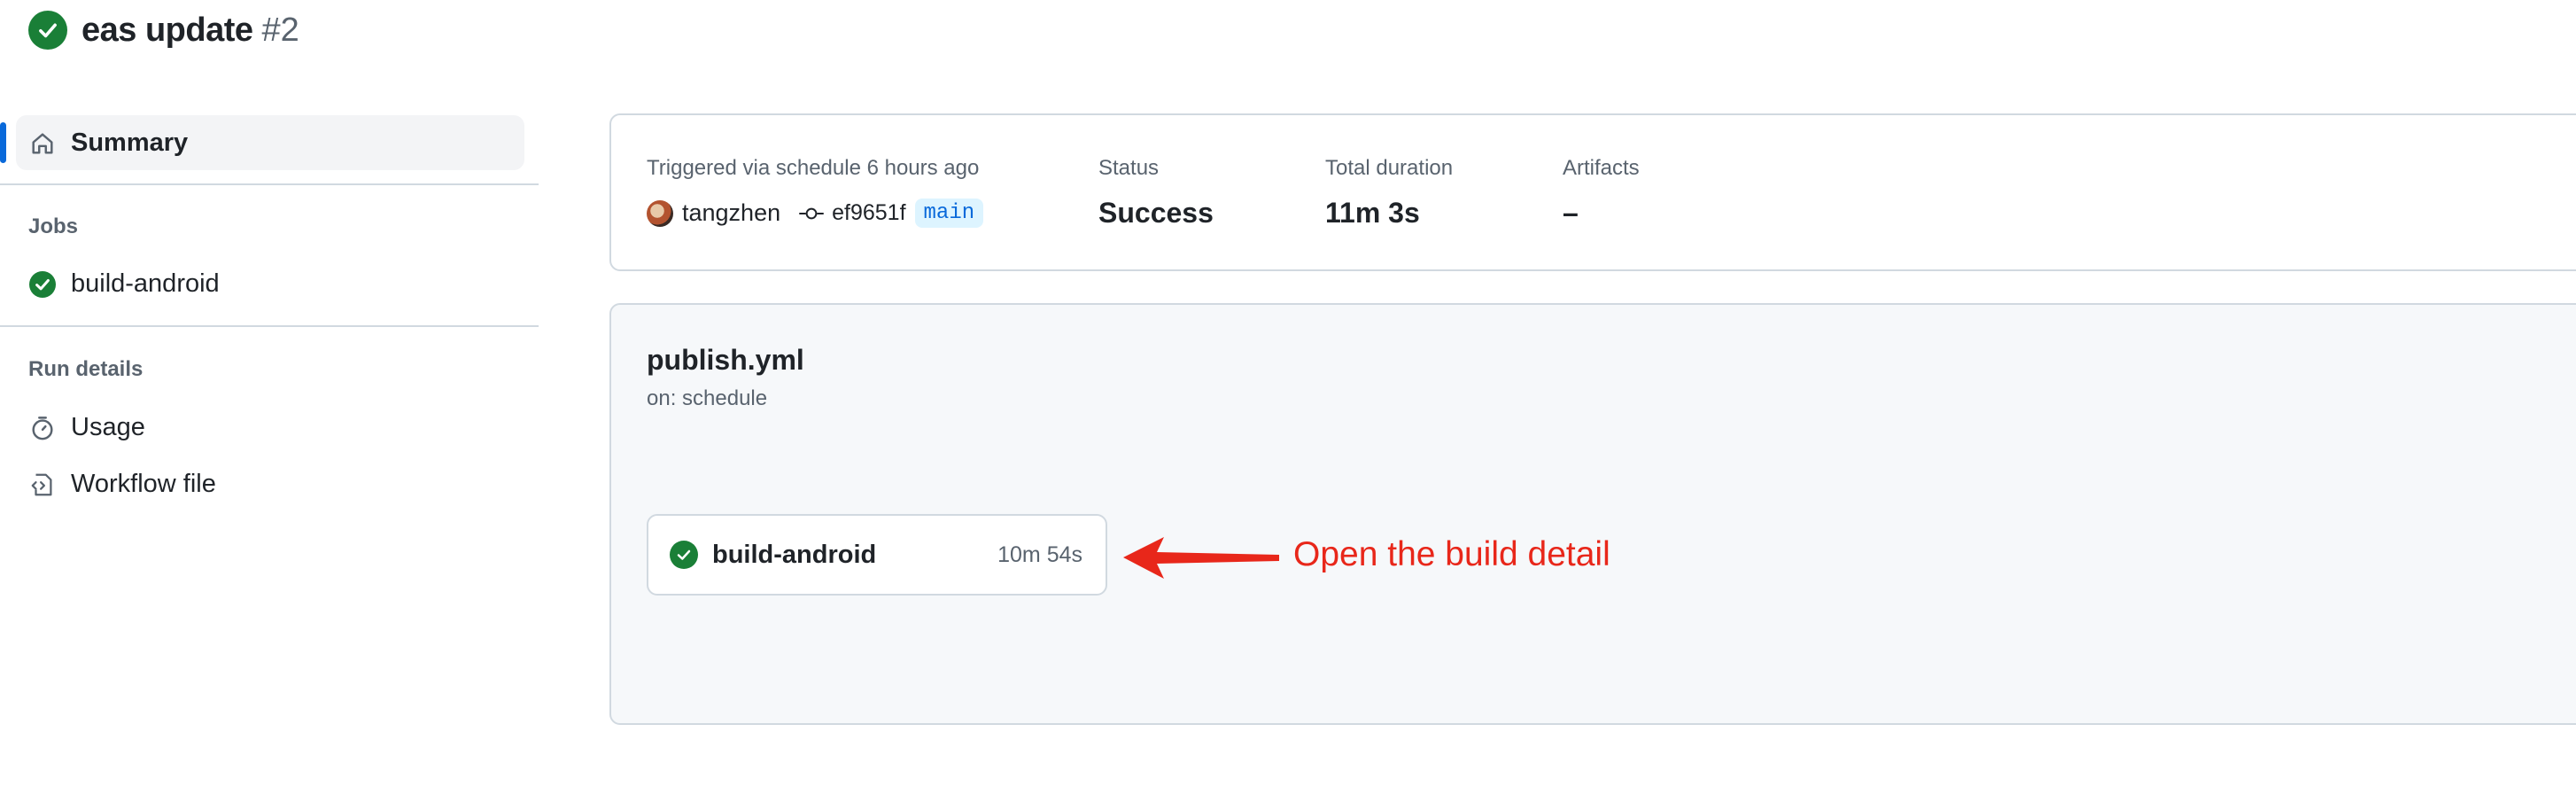 This screenshot has height=810, width=2576. I want to click on sidebar-item-label: build-android, so click(145, 284).